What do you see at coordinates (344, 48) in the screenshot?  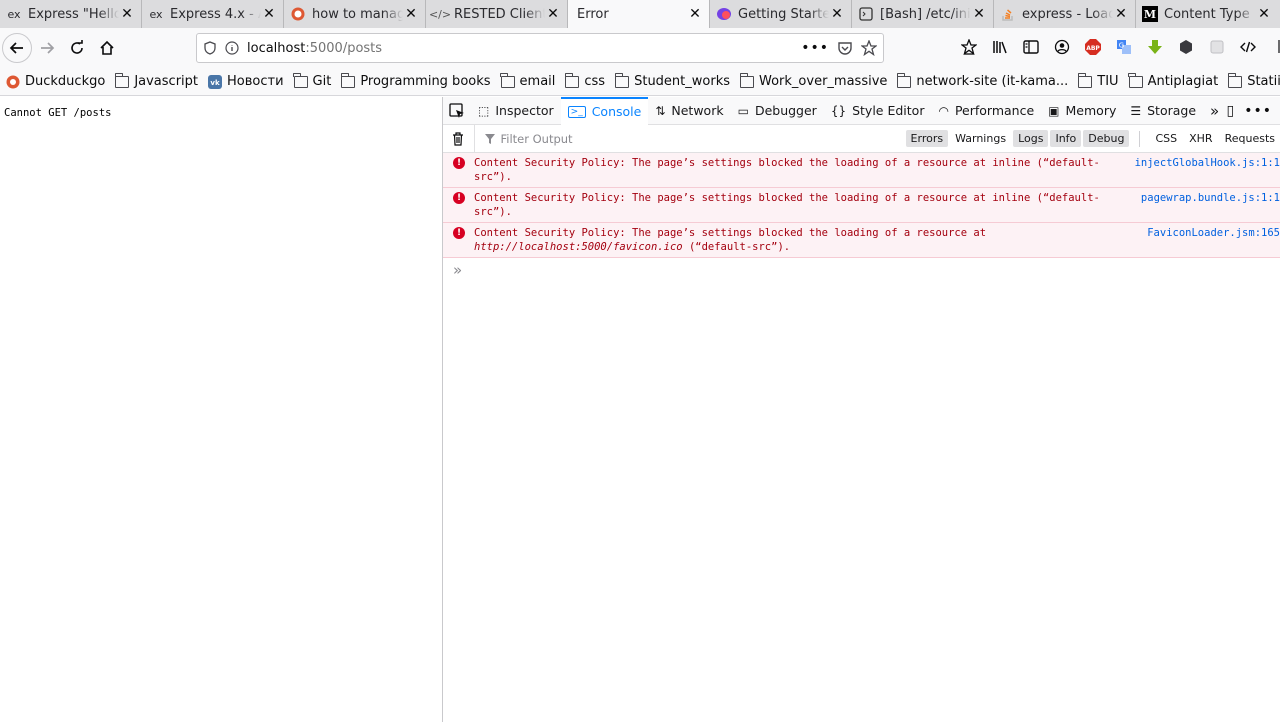 I see `url-path: :5000/posts` at bounding box center [344, 48].